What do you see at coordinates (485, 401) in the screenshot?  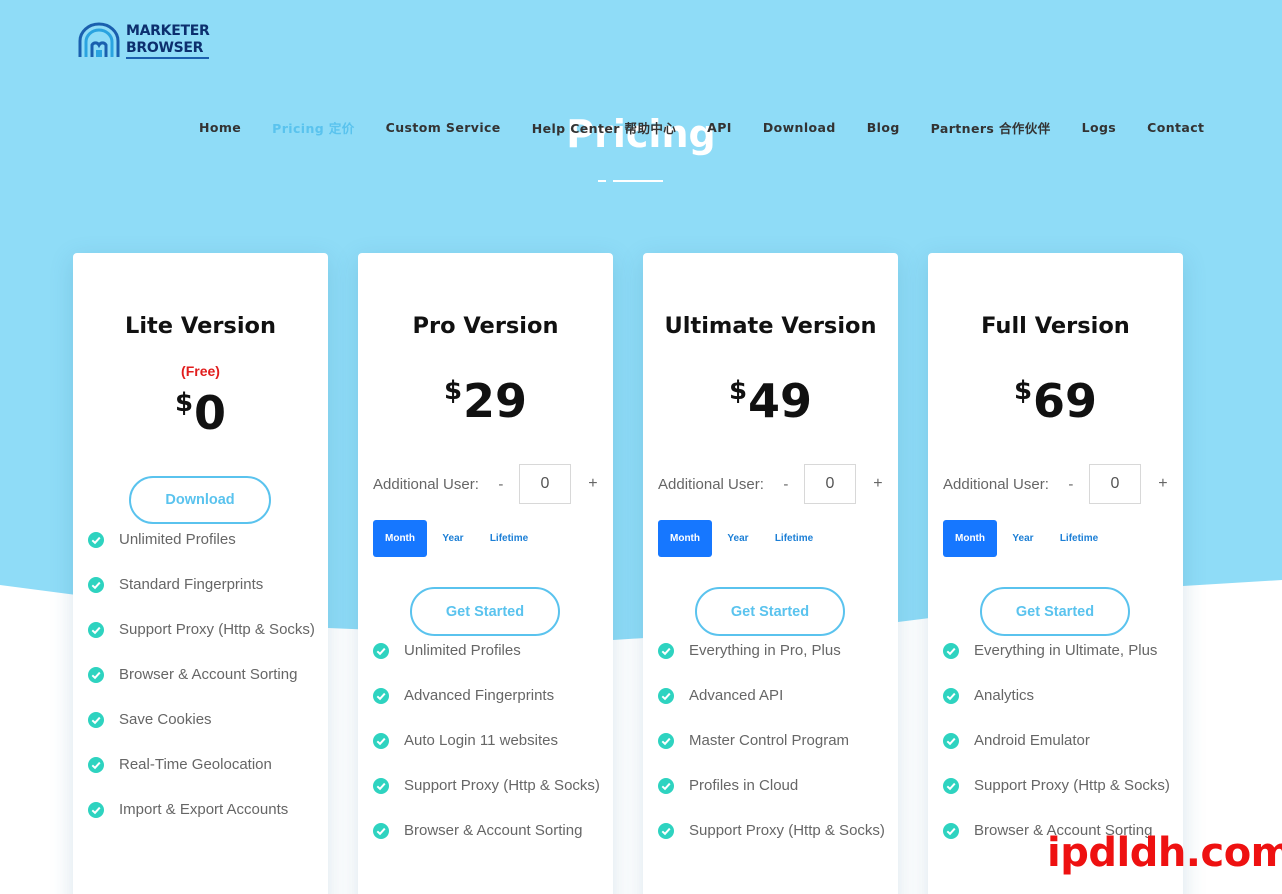 I see `plan-price: $29` at bounding box center [485, 401].